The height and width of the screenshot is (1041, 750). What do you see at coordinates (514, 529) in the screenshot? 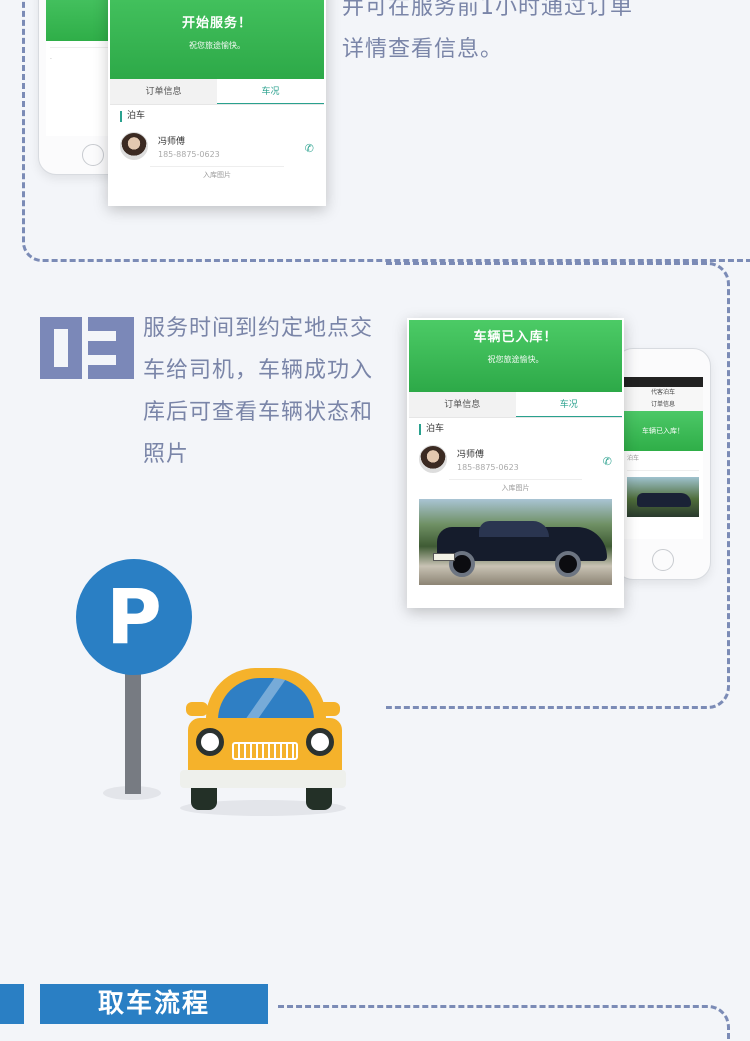
I see `car-window` at bounding box center [514, 529].